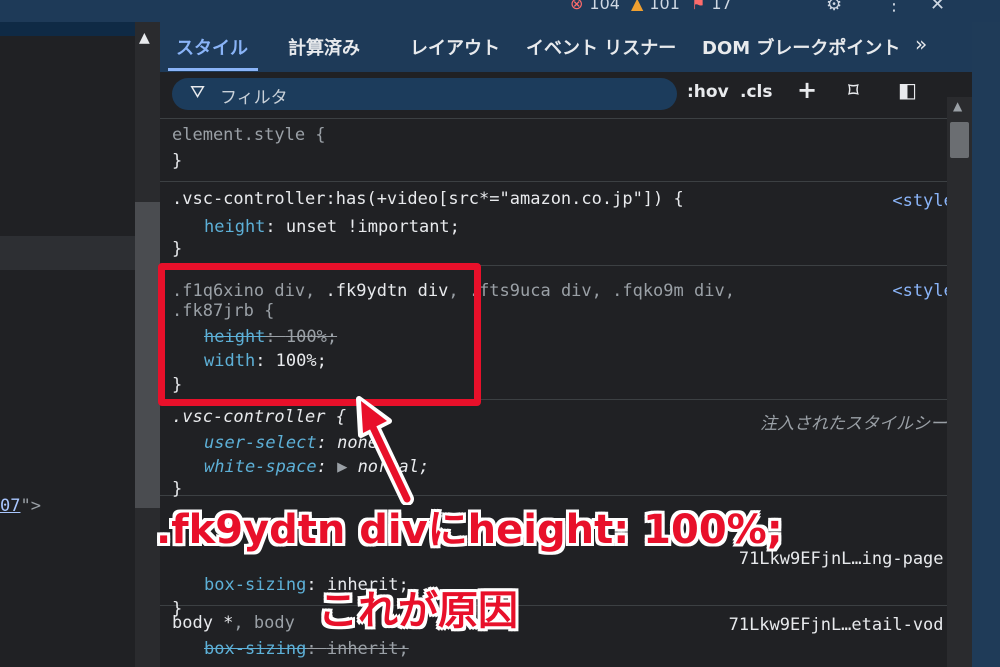 The height and width of the screenshot is (667, 1000). Describe the element at coordinates (385, 450) in the screenshot. I see `annotation-arrow-icon` at that location.